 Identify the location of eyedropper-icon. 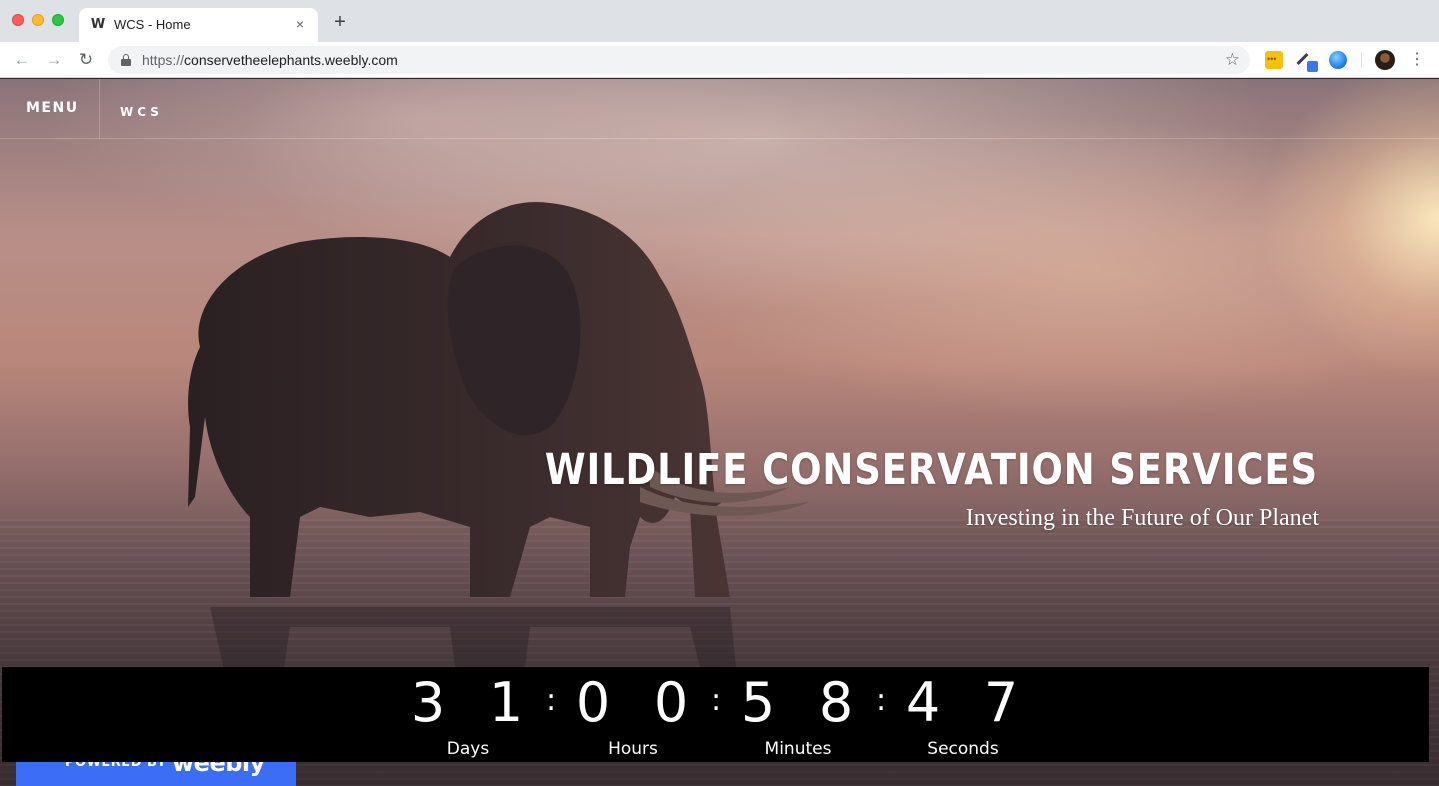
(1307, 61).